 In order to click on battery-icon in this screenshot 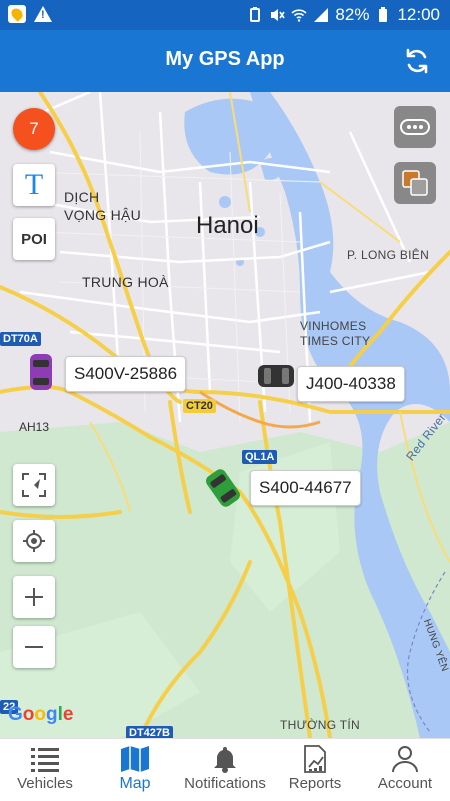, I will do `click(383, 14)`.